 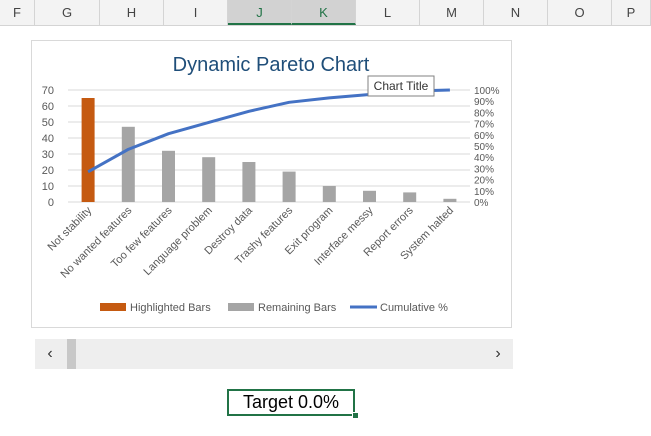 I want to click on column-header-j: J, so click(x=260, y=12).